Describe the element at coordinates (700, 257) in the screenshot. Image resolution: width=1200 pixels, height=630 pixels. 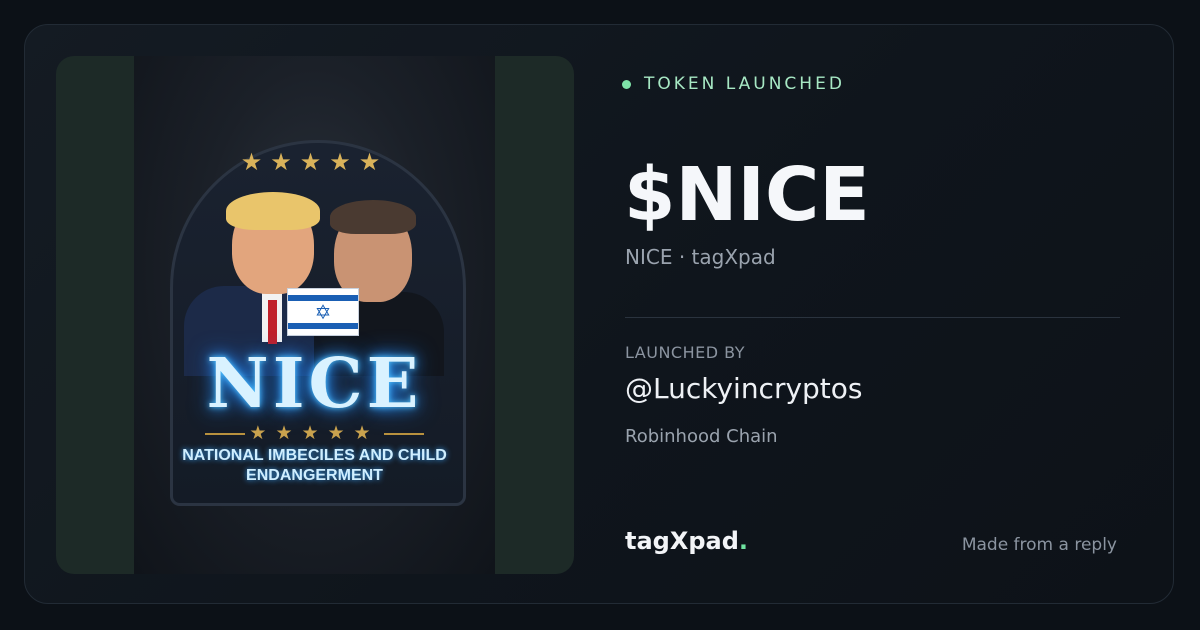
I see `token-subtitle: NICE · tagXpad` at that location.